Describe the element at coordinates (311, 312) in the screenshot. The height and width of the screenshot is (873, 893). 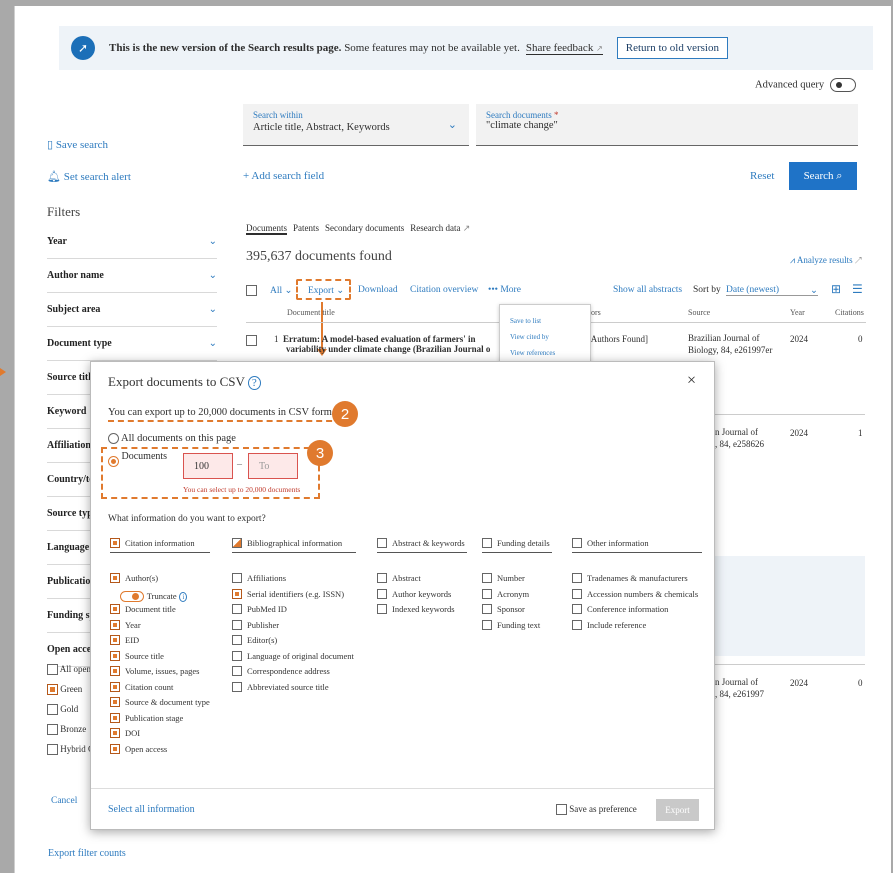
I see `header-document-title: Document title` at that location.